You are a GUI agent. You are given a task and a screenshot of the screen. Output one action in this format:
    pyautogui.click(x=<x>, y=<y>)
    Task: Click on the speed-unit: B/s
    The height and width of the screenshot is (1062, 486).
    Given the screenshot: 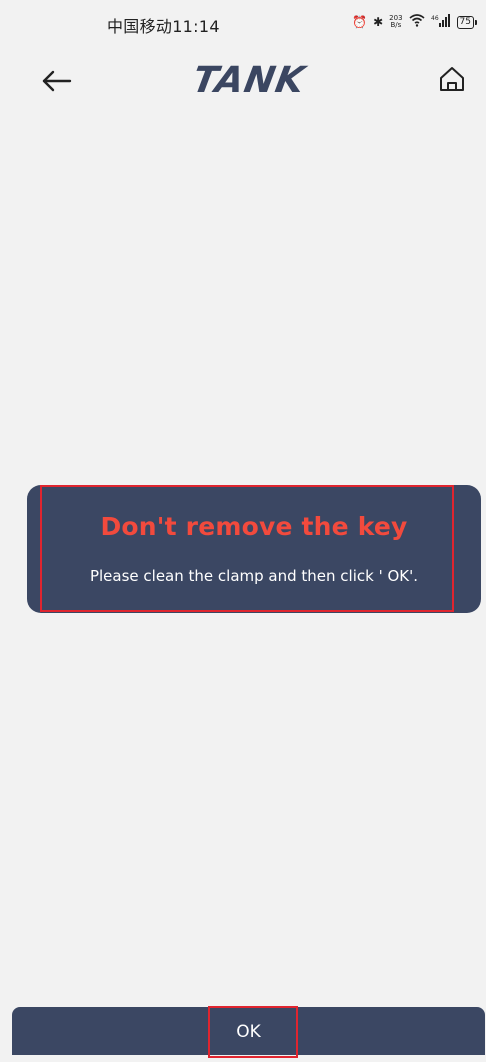 What is the action you would take?
    pyautogui.click(x=396, y=25)
    